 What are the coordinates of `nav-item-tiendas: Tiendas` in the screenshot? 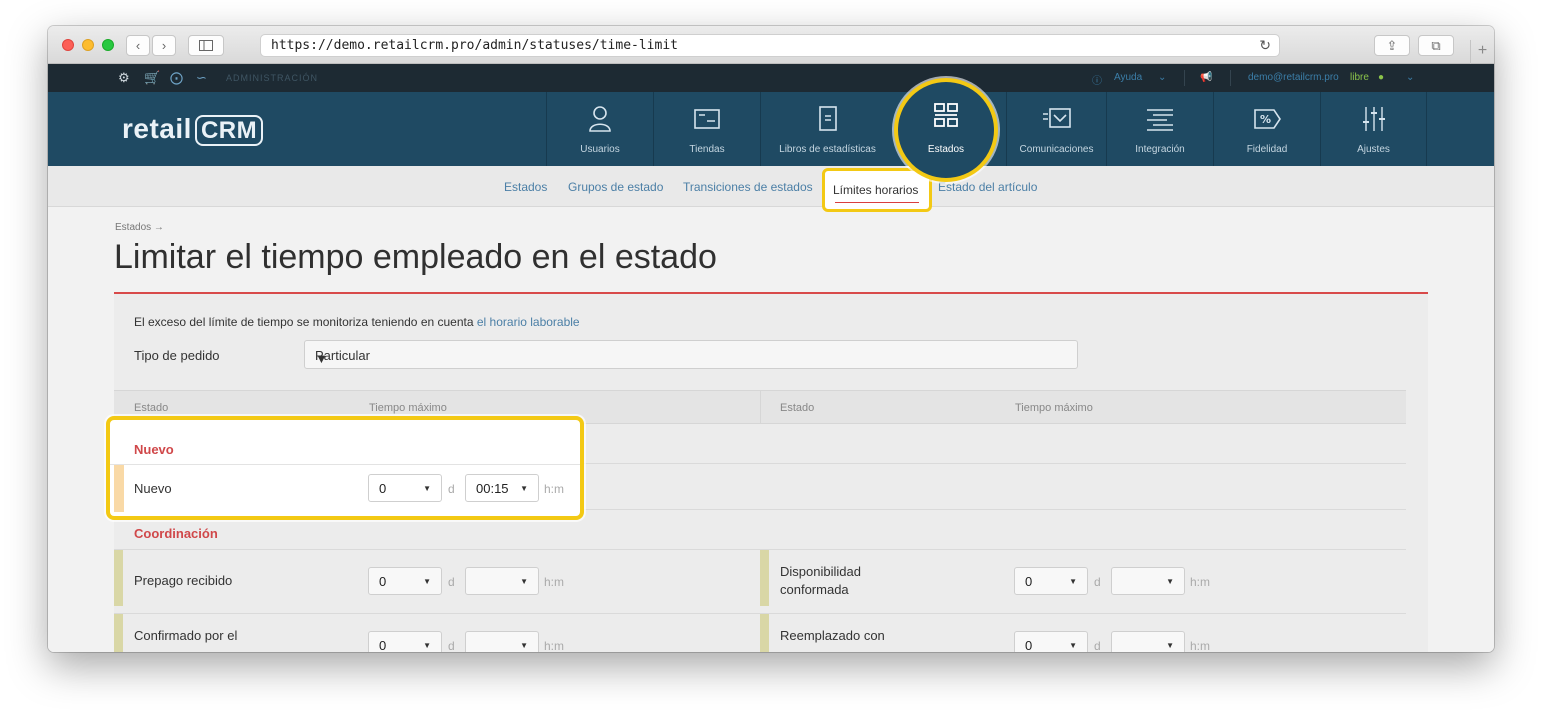 It's located at (706, 129).